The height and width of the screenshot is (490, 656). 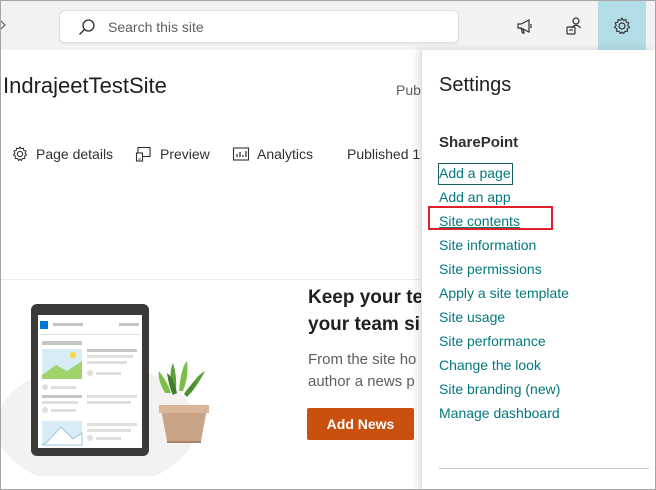 I want to click on people-button, so click(x=574, y=25).